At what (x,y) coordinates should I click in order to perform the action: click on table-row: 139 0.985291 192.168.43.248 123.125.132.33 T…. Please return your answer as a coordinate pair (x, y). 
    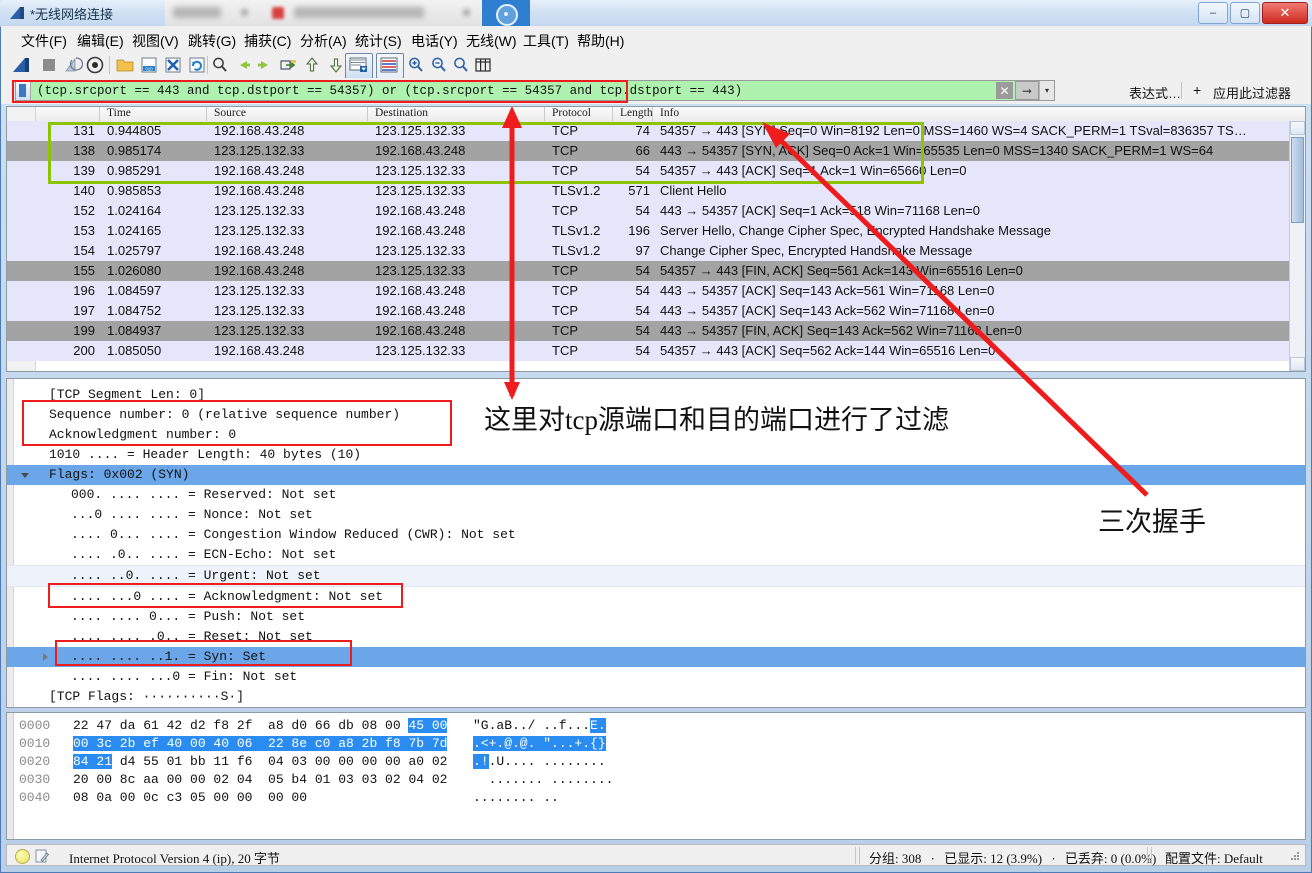
    Looking at the image, I should click on (656, 171).